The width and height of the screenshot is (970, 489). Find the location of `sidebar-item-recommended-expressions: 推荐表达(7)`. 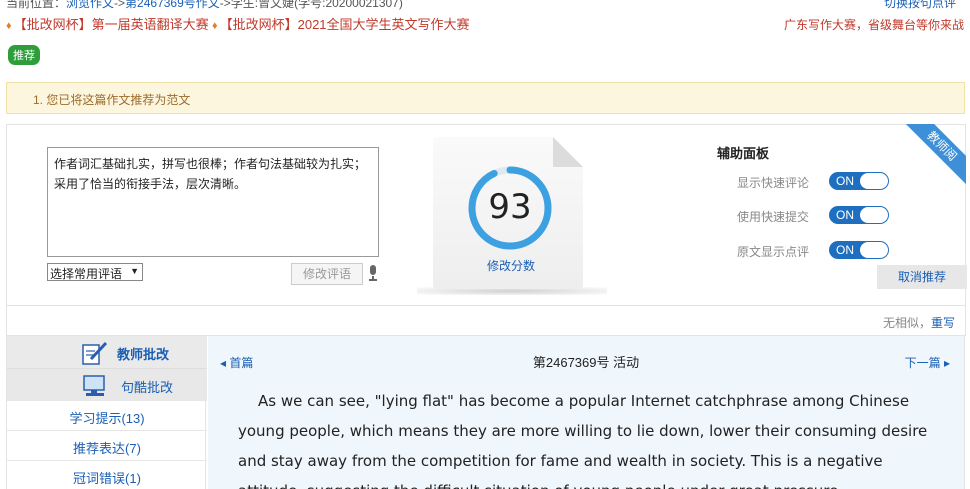

sidebar-item-recommended-expressions: 推荐表达(7) is located at coordinates (107, 445).